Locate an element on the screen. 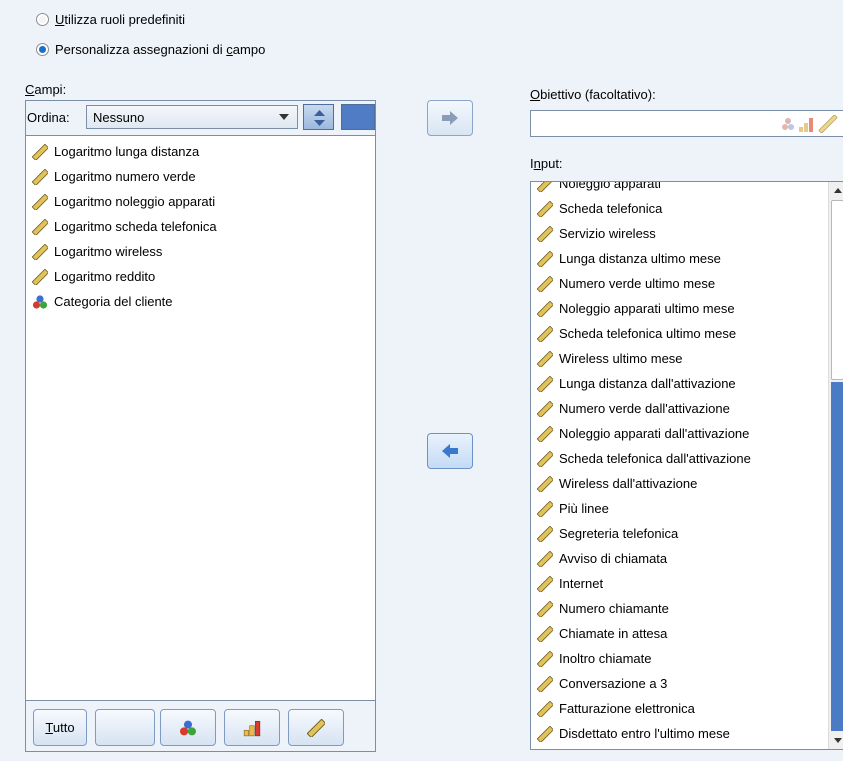 This screenshot has width=843, height=761. filter-ordinal-button is located at coordinates (252, 727).